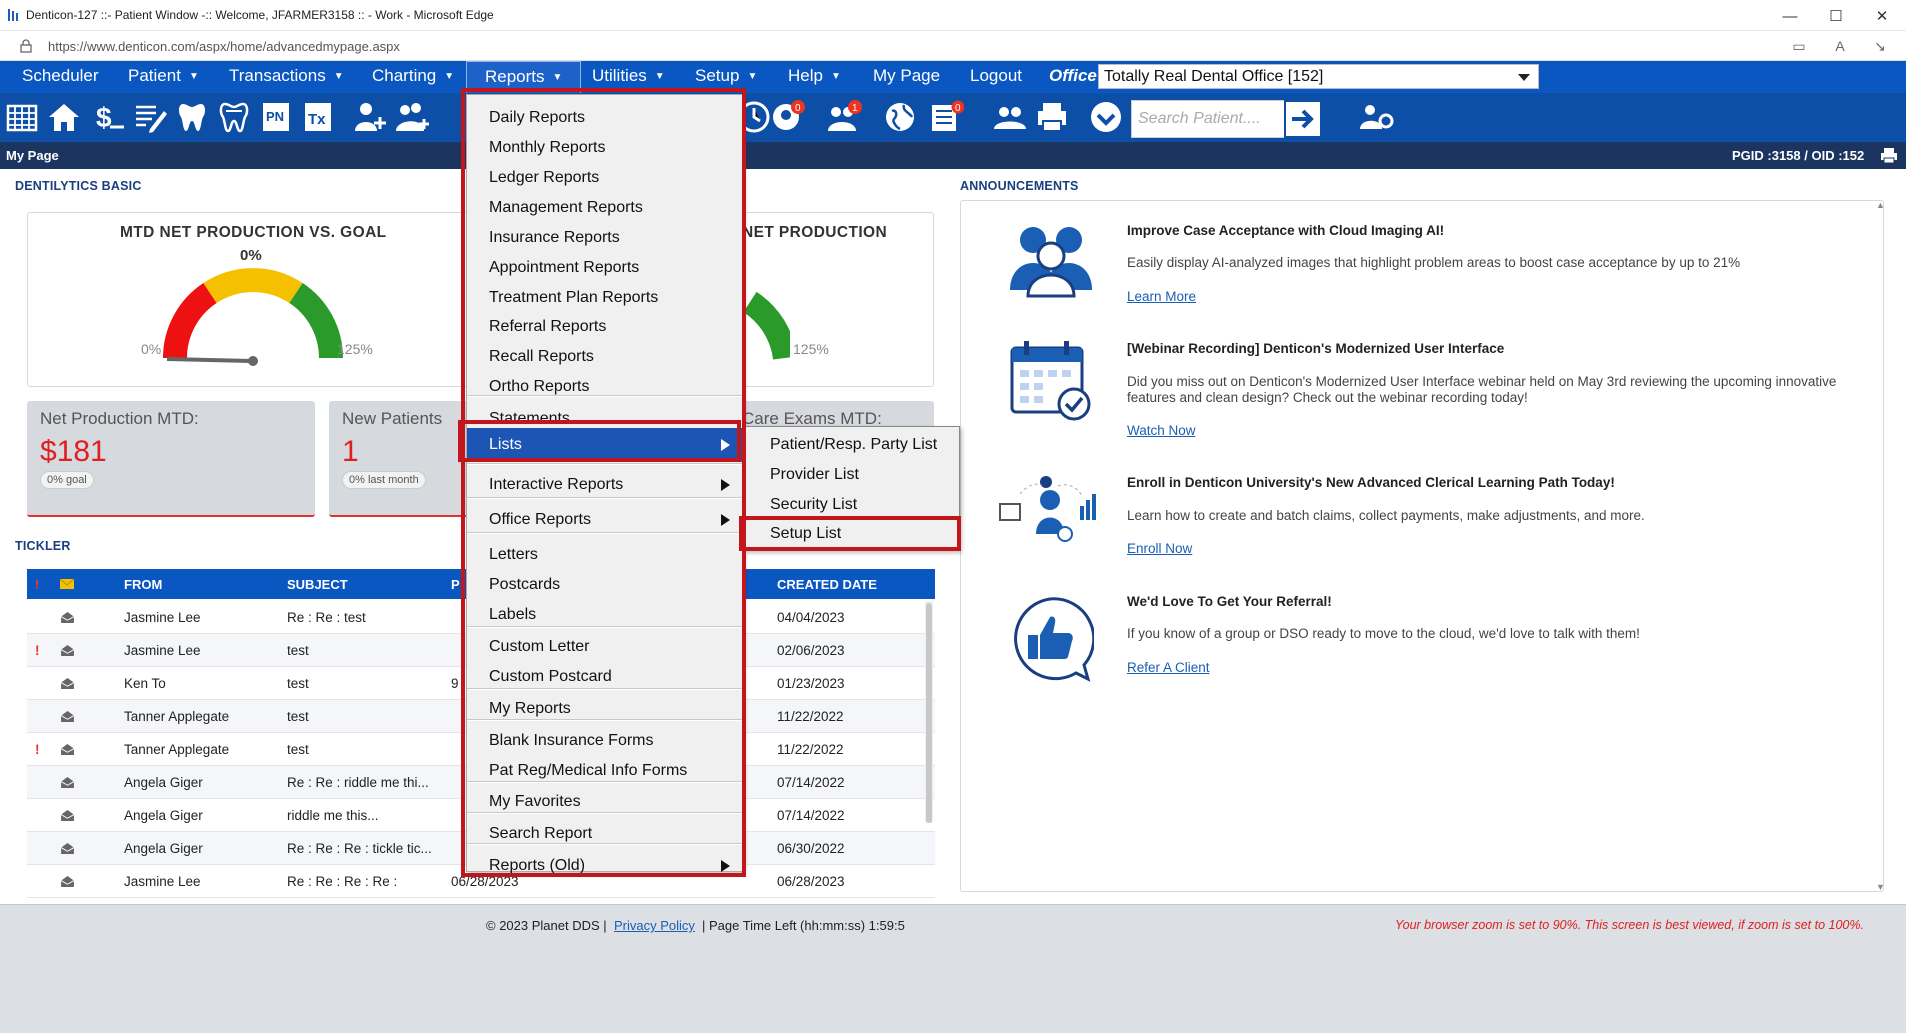 This screenshot has width=1906, height=1033. I want to click on messages-icon: 0, so click(788, 117).